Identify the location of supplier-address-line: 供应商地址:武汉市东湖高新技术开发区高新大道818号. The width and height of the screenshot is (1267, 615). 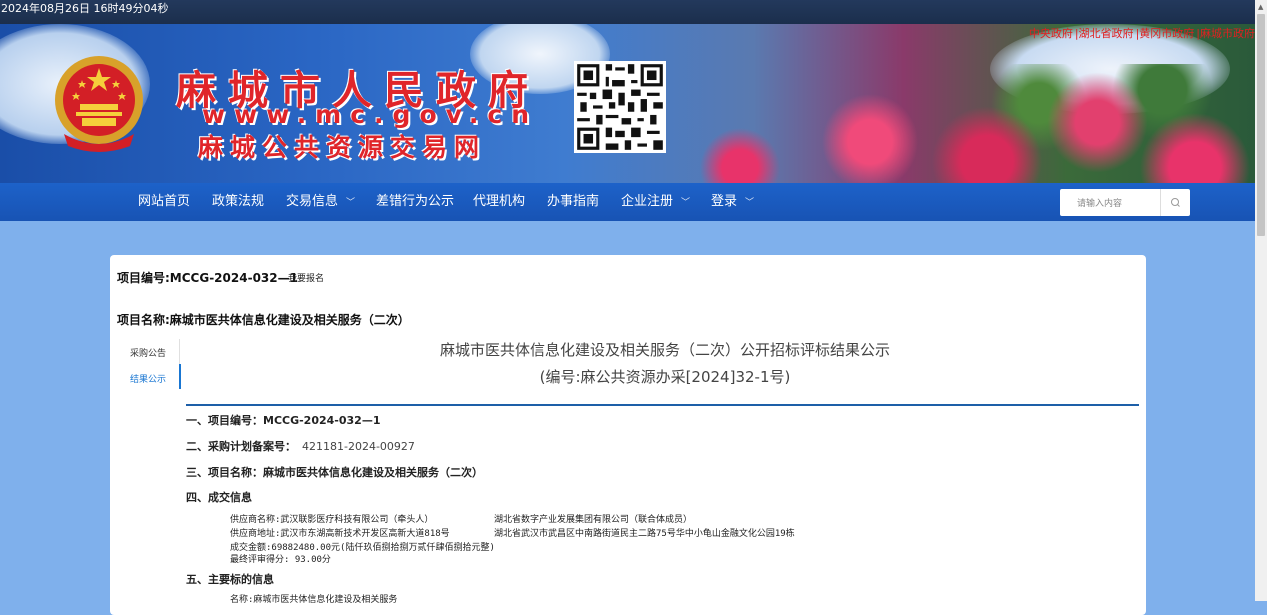
(340, 534).